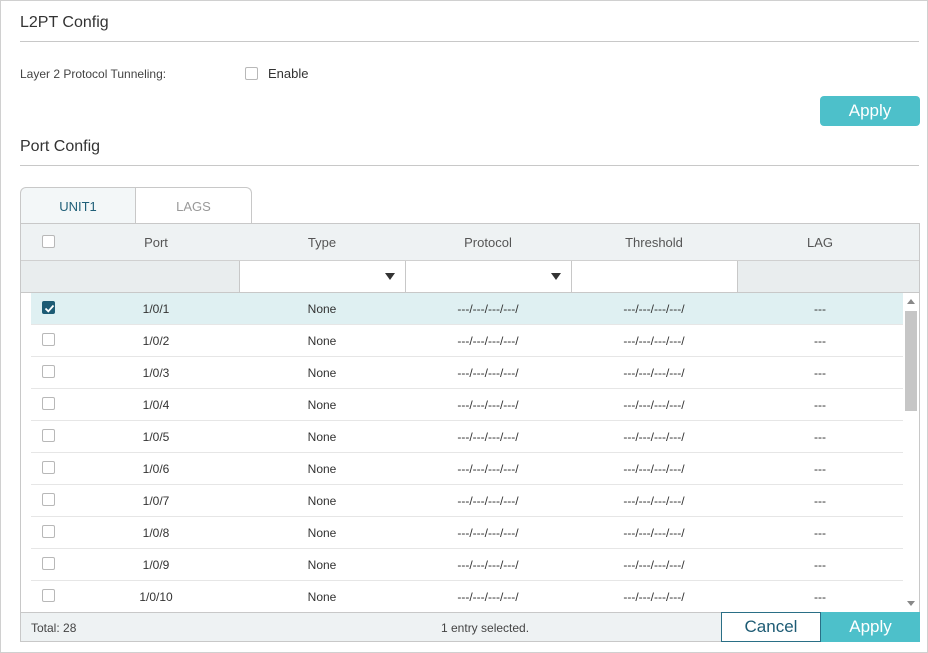  Describe the element at coordinates (911, 603) in the screenshot. I see `scroll-down-icon` at that location.